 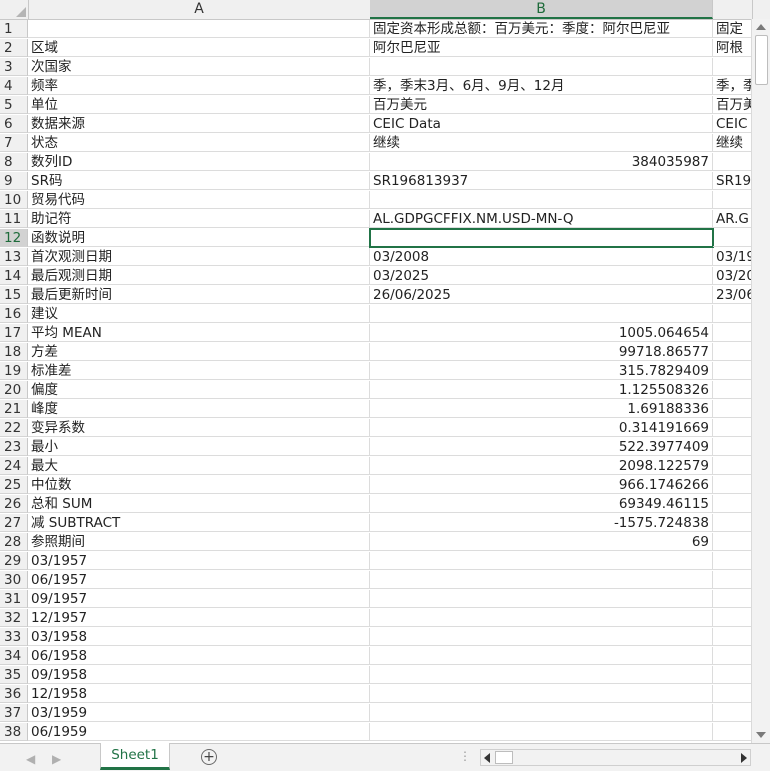 What do you see at coordinates (732, 219) in the screenshot?
I see `cell-c: AR.G` at bounding box center [732, 219].